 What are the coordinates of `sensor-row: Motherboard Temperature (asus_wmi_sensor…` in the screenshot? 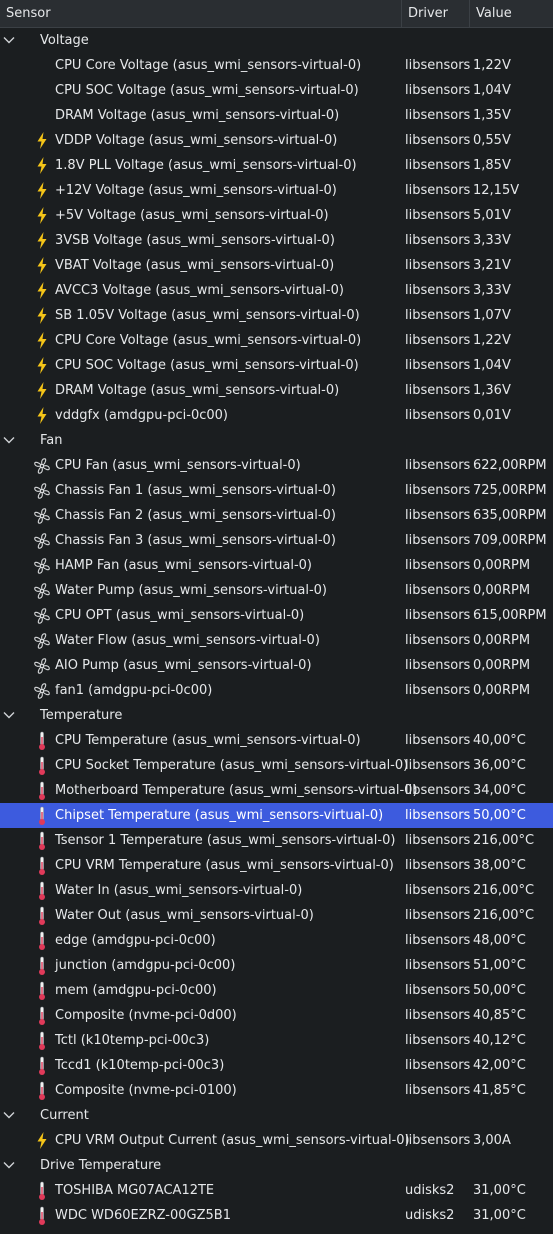 It's located at (276, 790).